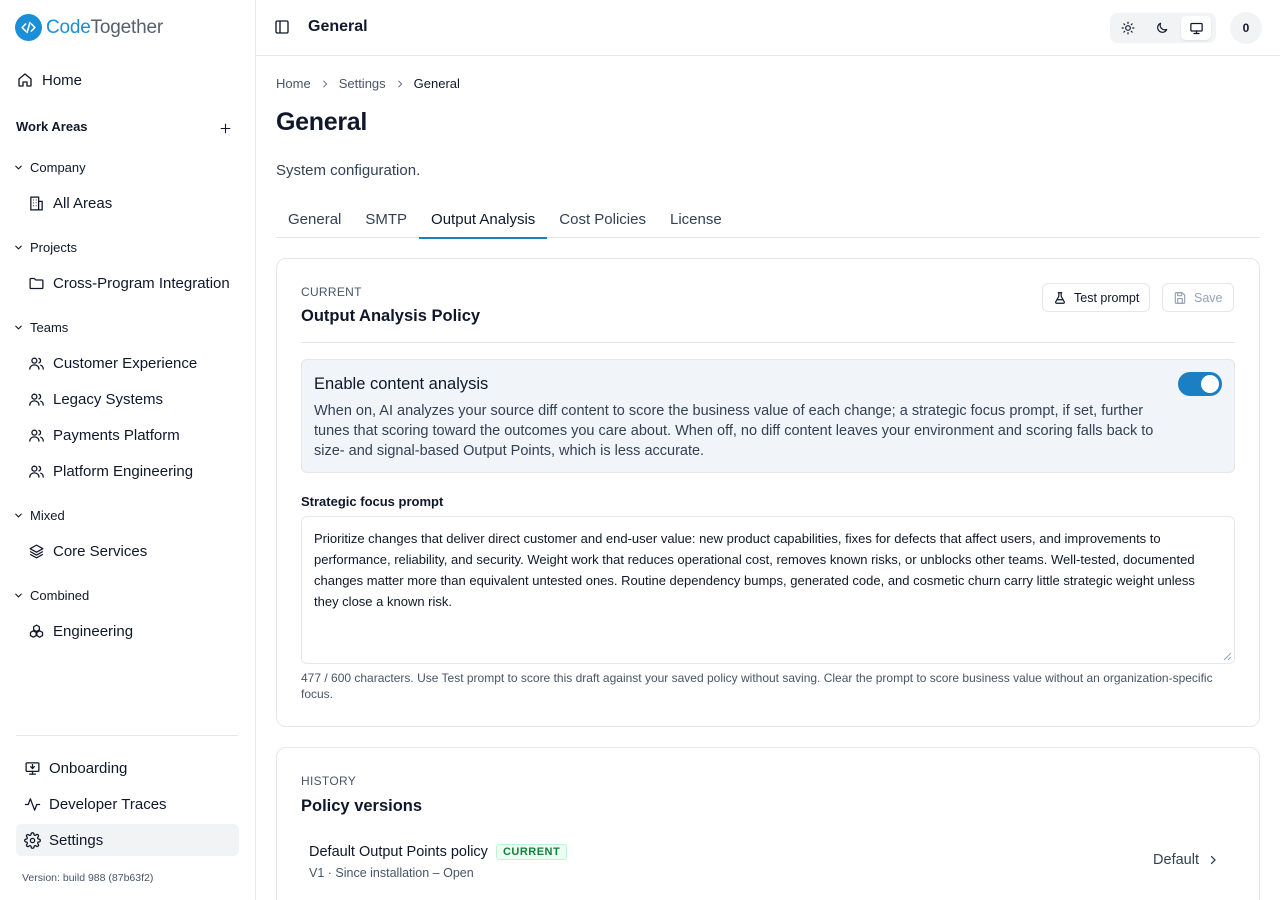  What do you see at coordinates (127, 768) in the screenshot?
I see `sidebar-item-onboarding: Onboarding` at bounding box center [127, 768].